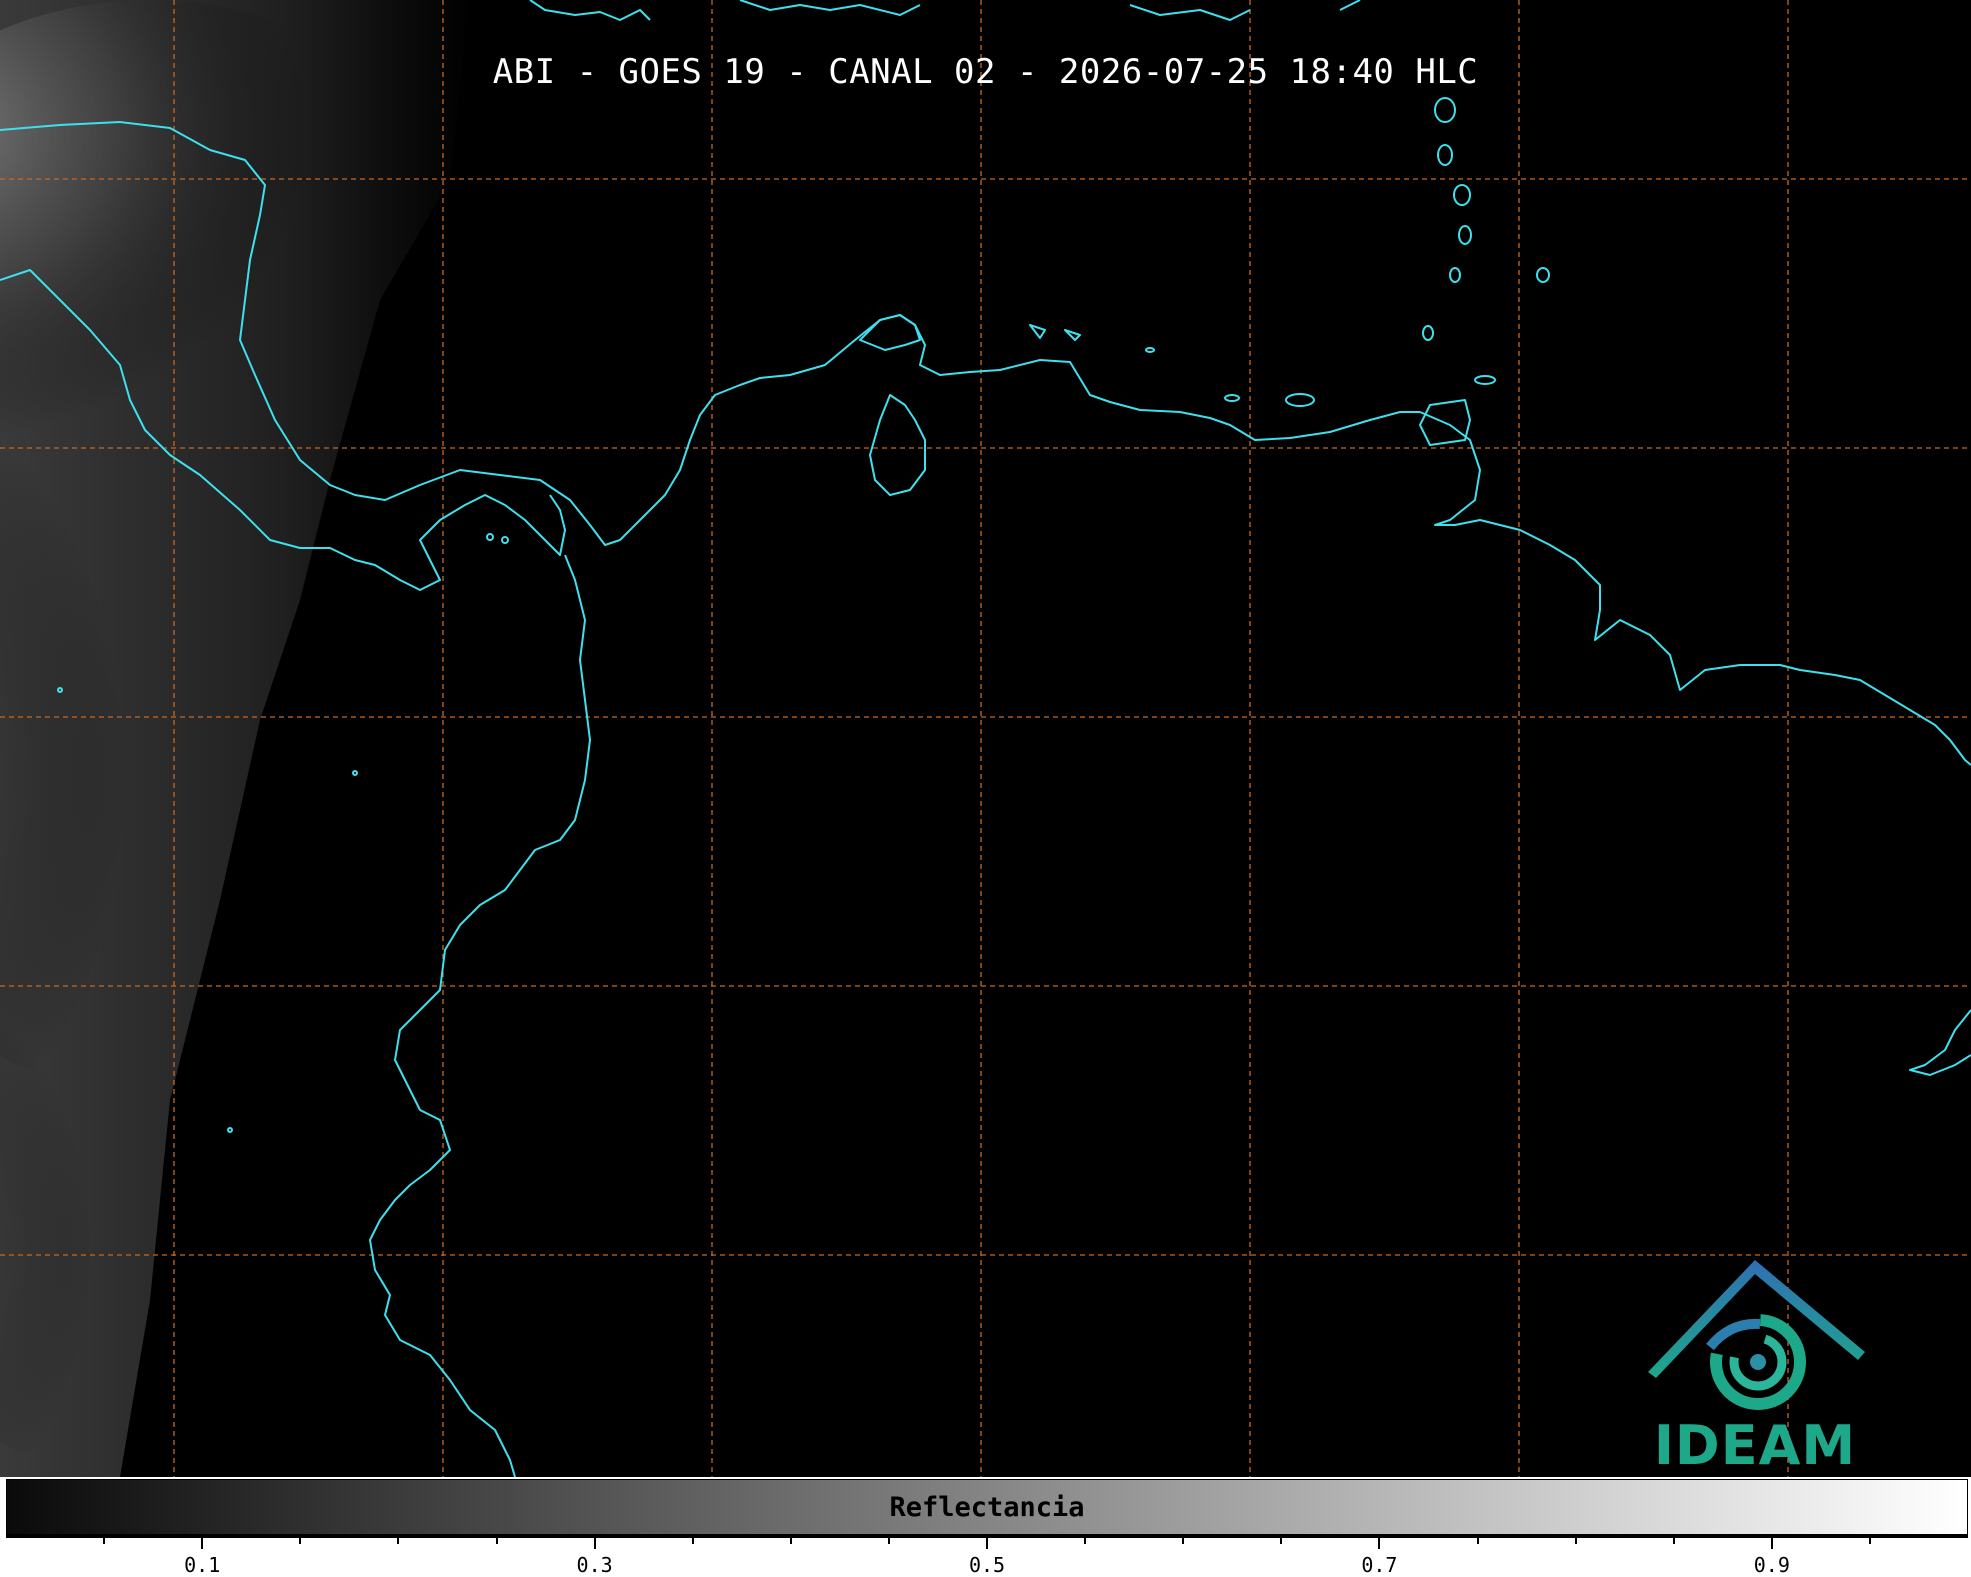 The height and width of the screenshot is (1577, 1971). I want to click on colorbar-tick-label: 0.9, so click(1771, 1565).